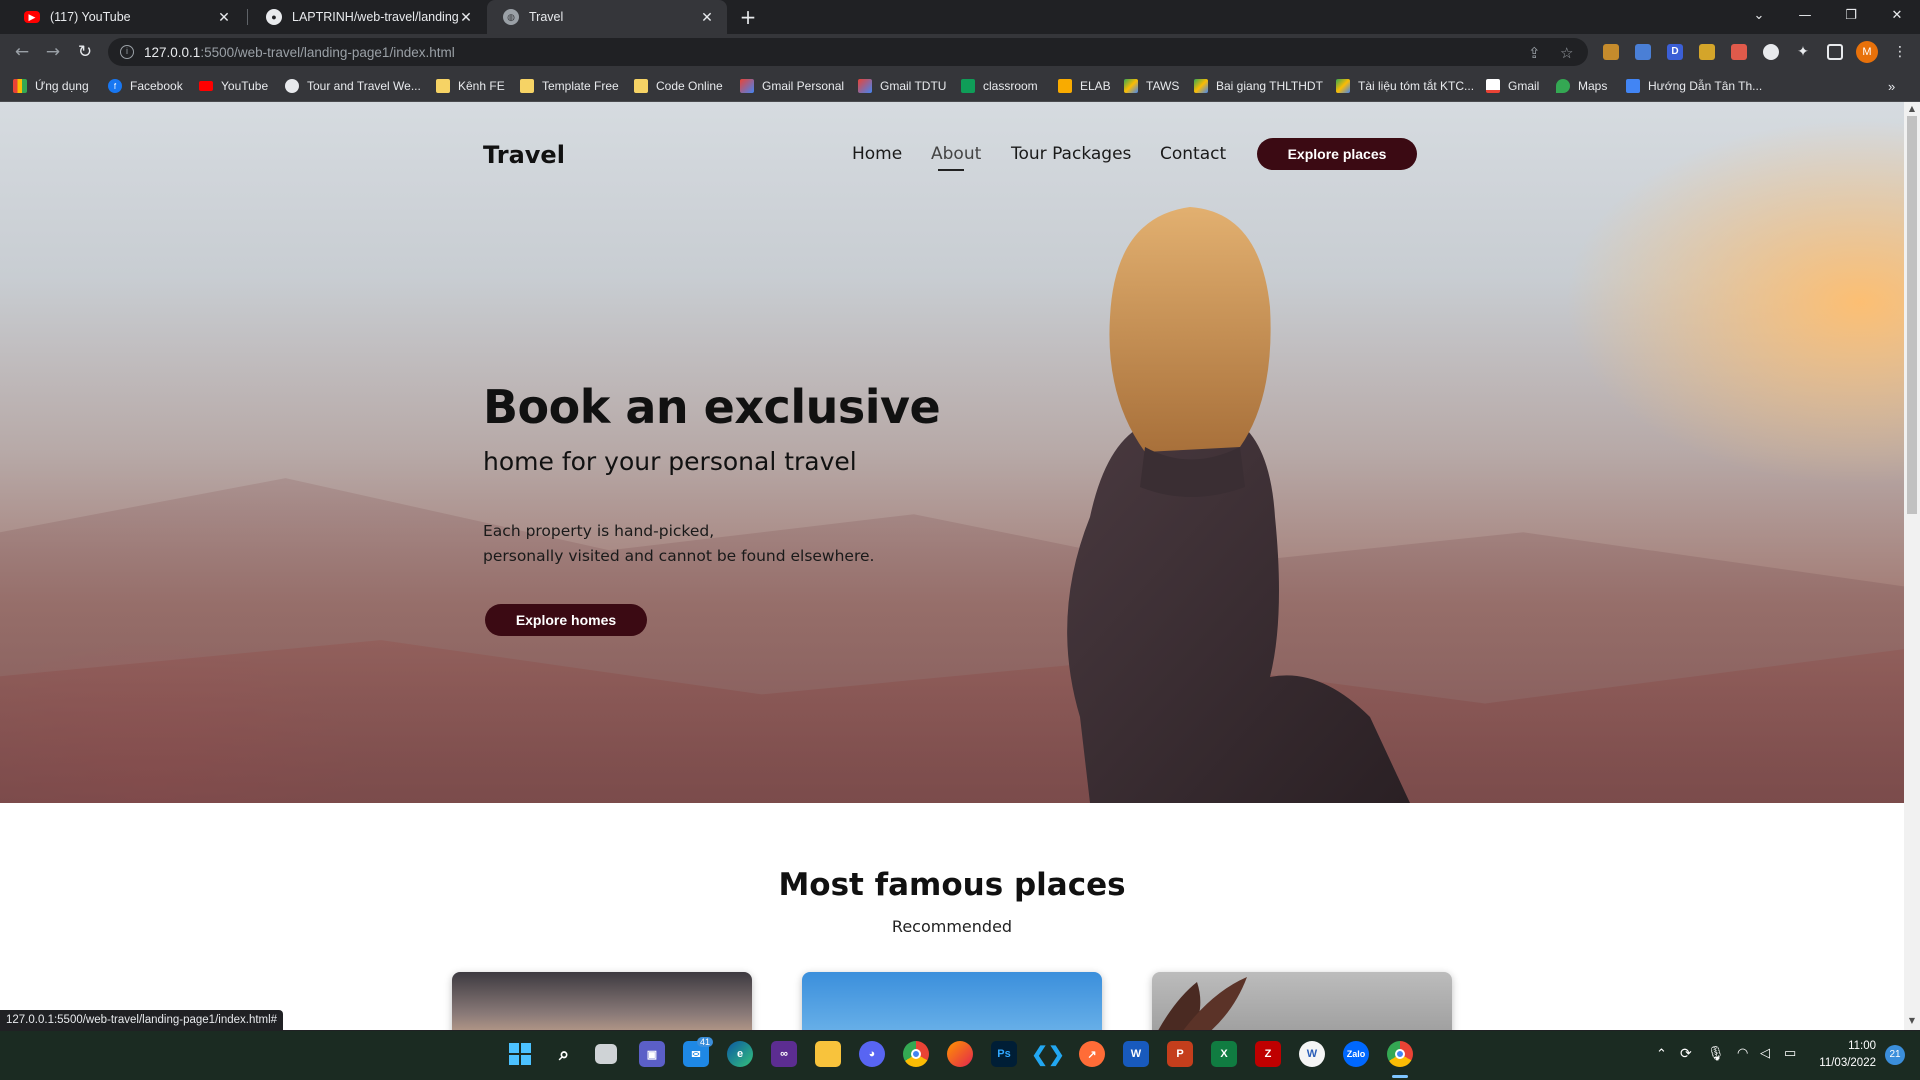  Describe the element at coordinates (1268, 1054) in the screenshot. I see `filezilla-icon: Z` at that location.